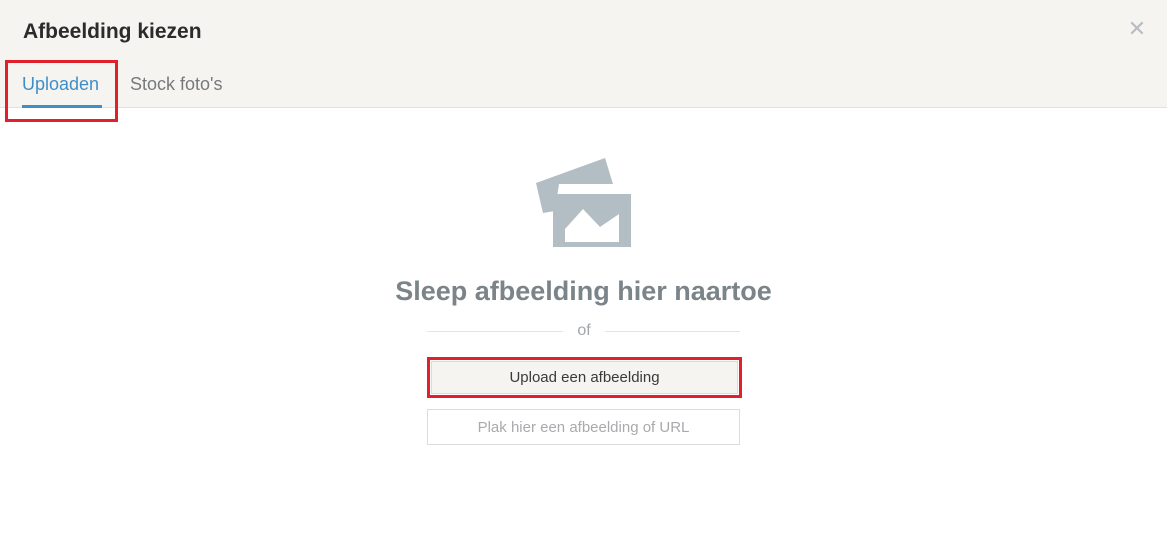 The image size is (1167, 547). Describe the element at coordinates (1137, 29) in the screenshot. I see `close-icon: ✕` at that location.